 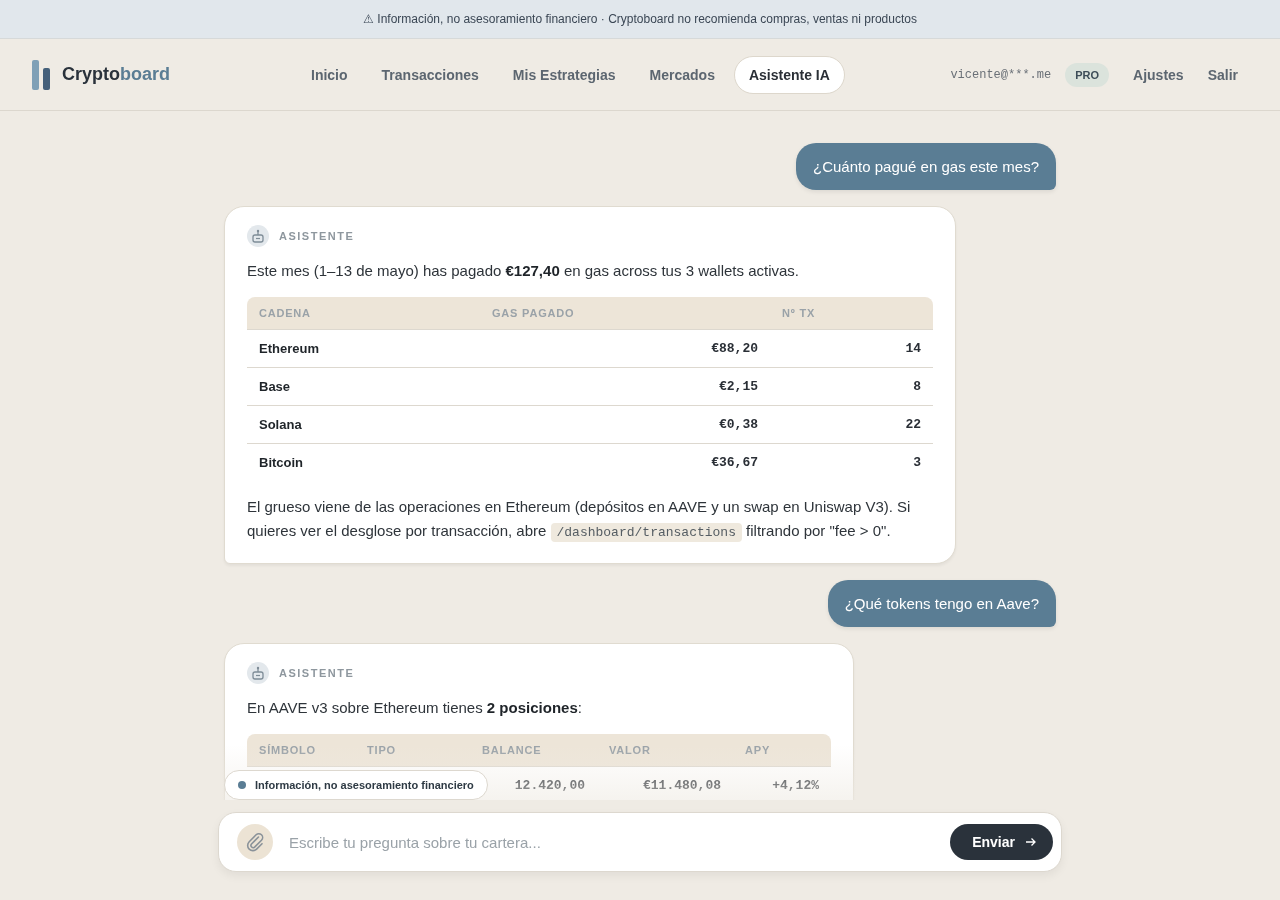 What do you see at coordinates (1031, 842) in the screenshot?
I see `arrow-icon` at bounding box center [1031, 842].